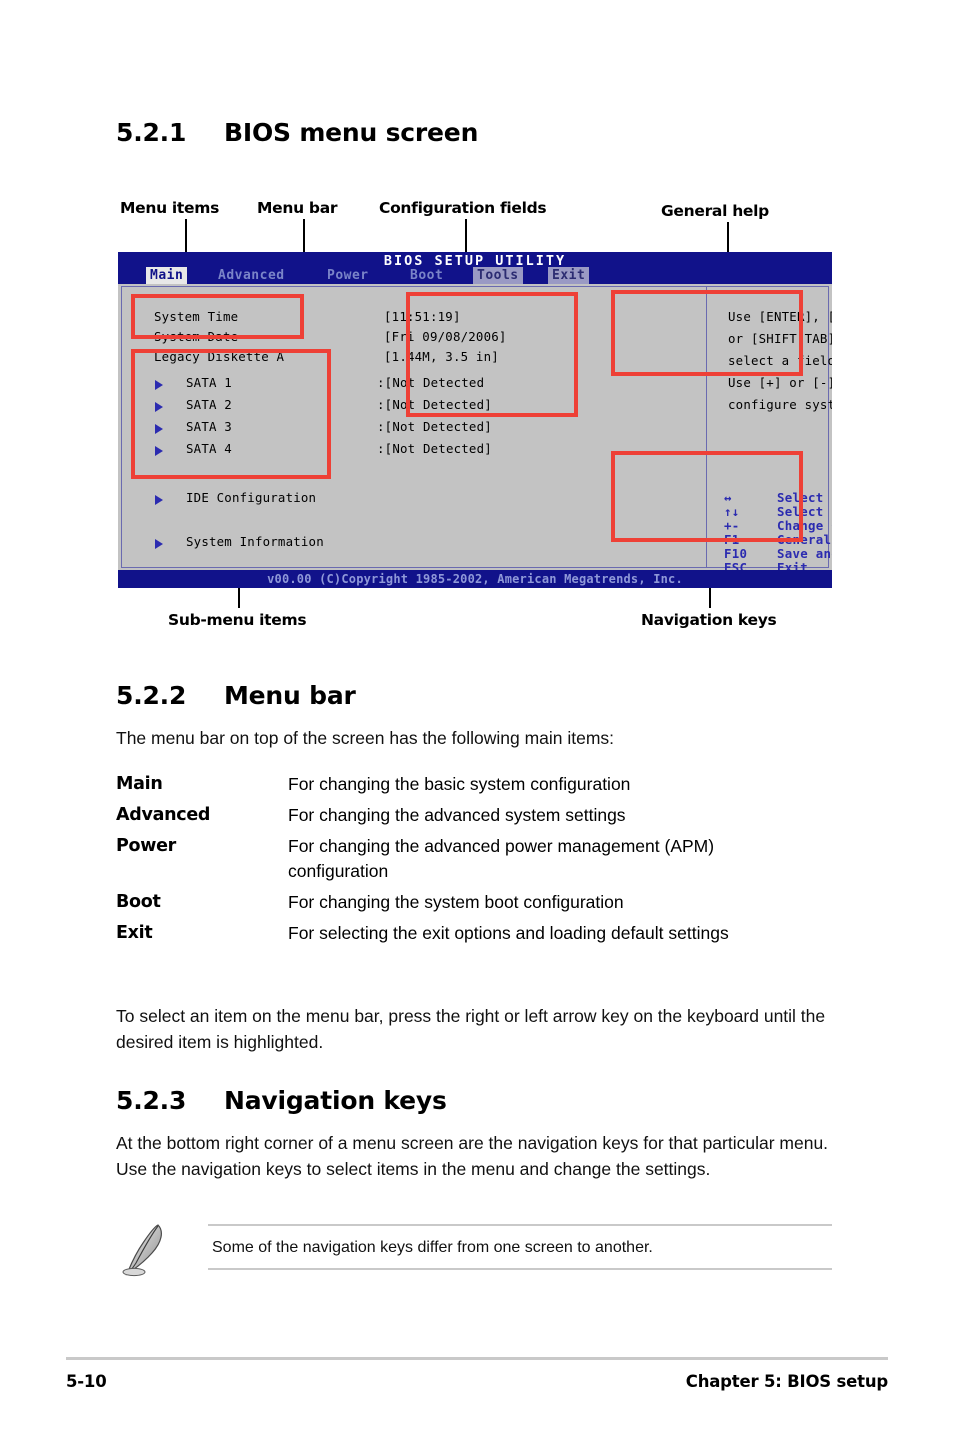  I want to click on bios-item-value-system-time: [11:51:19], so click(422, 316).